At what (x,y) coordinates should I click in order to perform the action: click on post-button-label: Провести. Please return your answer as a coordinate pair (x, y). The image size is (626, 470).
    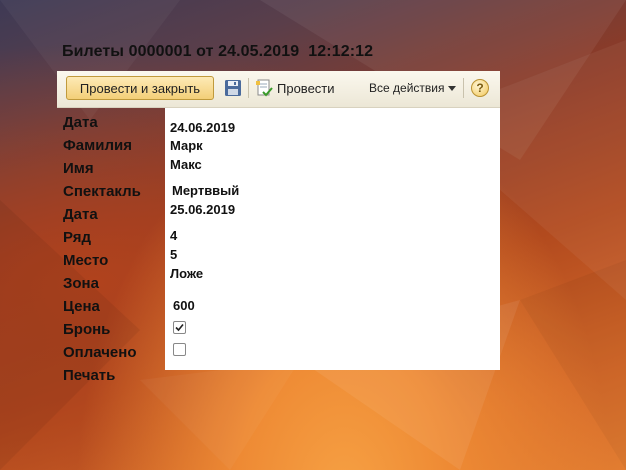
    Looking at the image, I should click on (306, 88).